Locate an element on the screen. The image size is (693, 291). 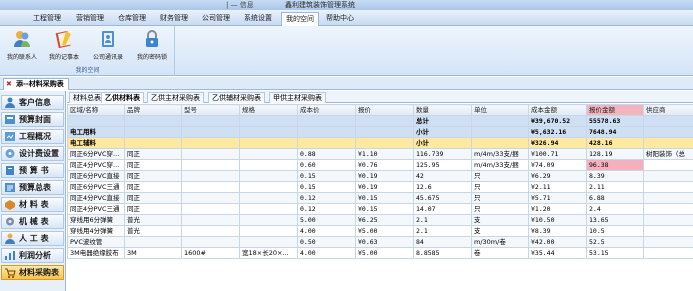
item-price: ¥1.10 is located at coordinates (384, 154).